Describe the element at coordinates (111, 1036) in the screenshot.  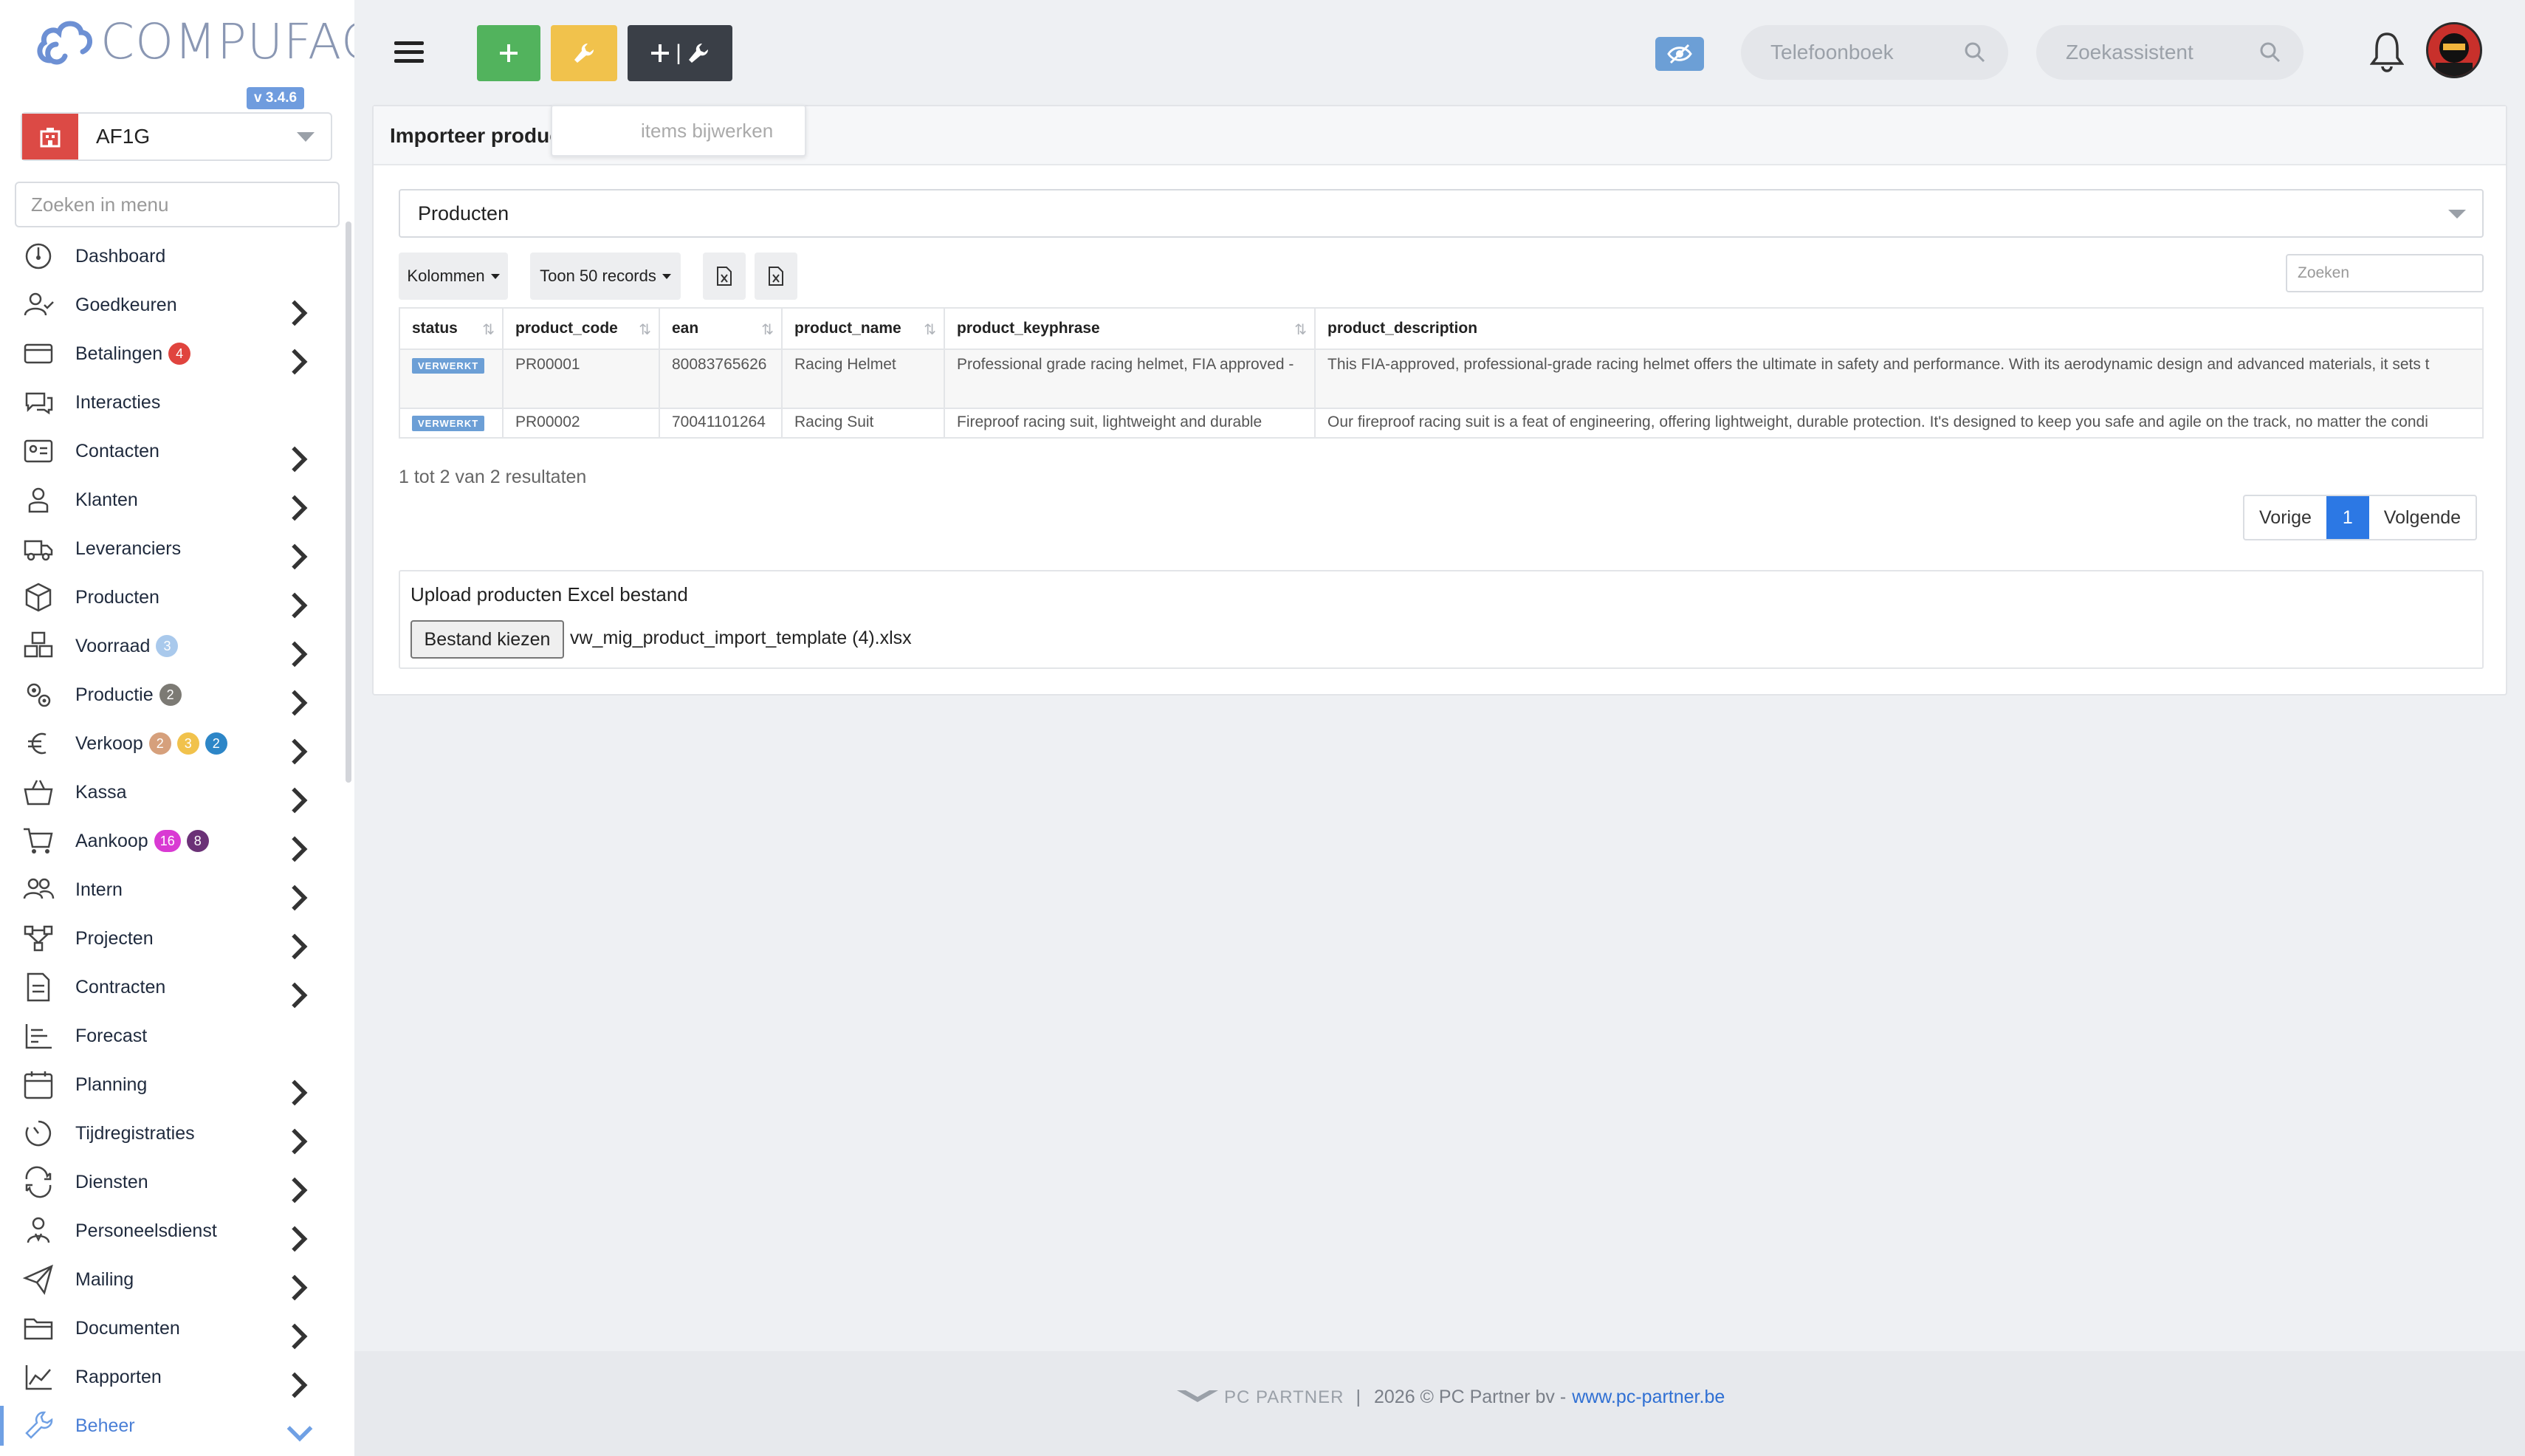
I see `sidebar-item-label: Forecast` at that location.